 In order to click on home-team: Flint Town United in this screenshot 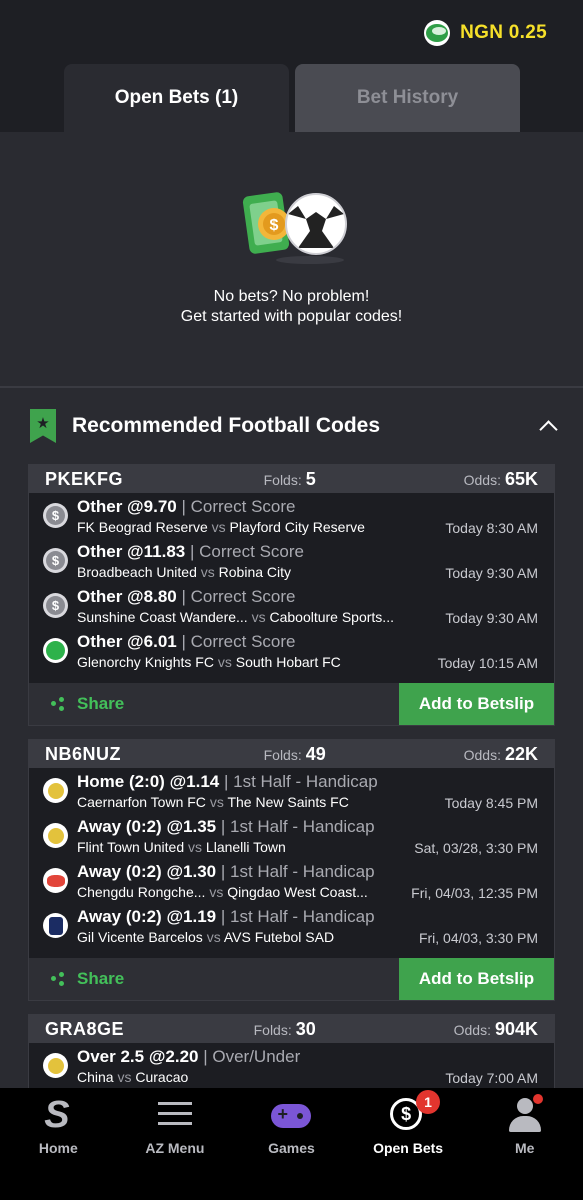, I will do `click(131, 847)`.